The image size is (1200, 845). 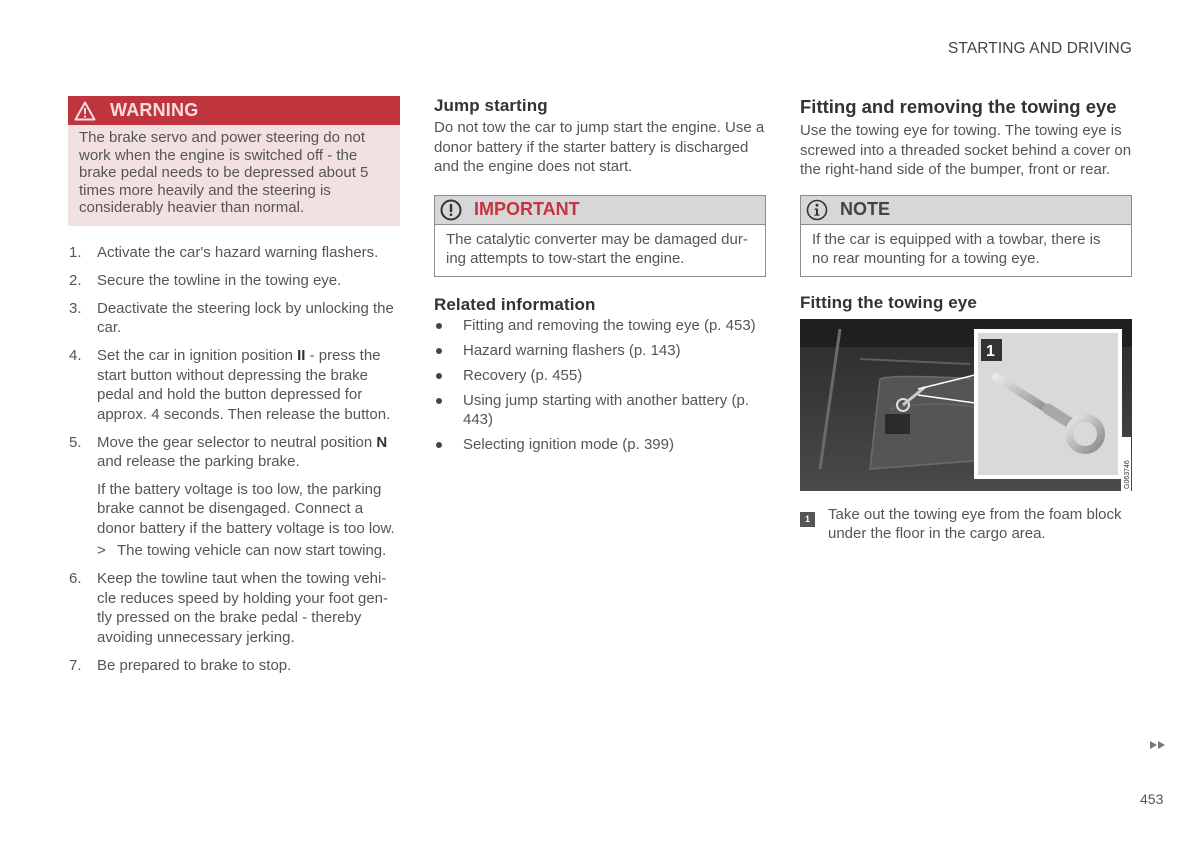 I want to click on page-number: 453, so click(x=1152, y=799).